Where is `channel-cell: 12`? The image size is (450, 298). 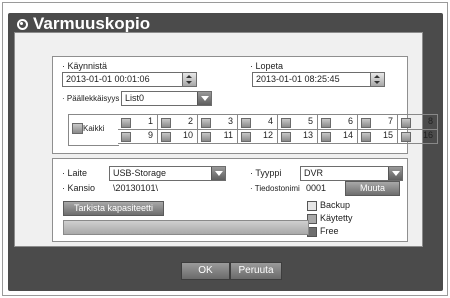
channel-cell: 12 is located at coordinates (258, 136).